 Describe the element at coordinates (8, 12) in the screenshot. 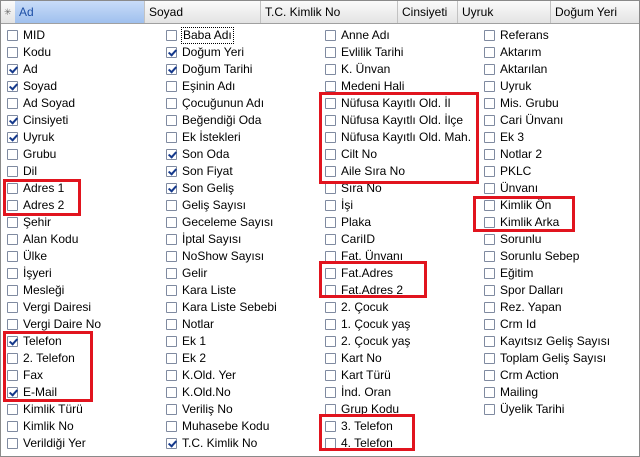

I see `asterisk-icon: ✳` at that location.